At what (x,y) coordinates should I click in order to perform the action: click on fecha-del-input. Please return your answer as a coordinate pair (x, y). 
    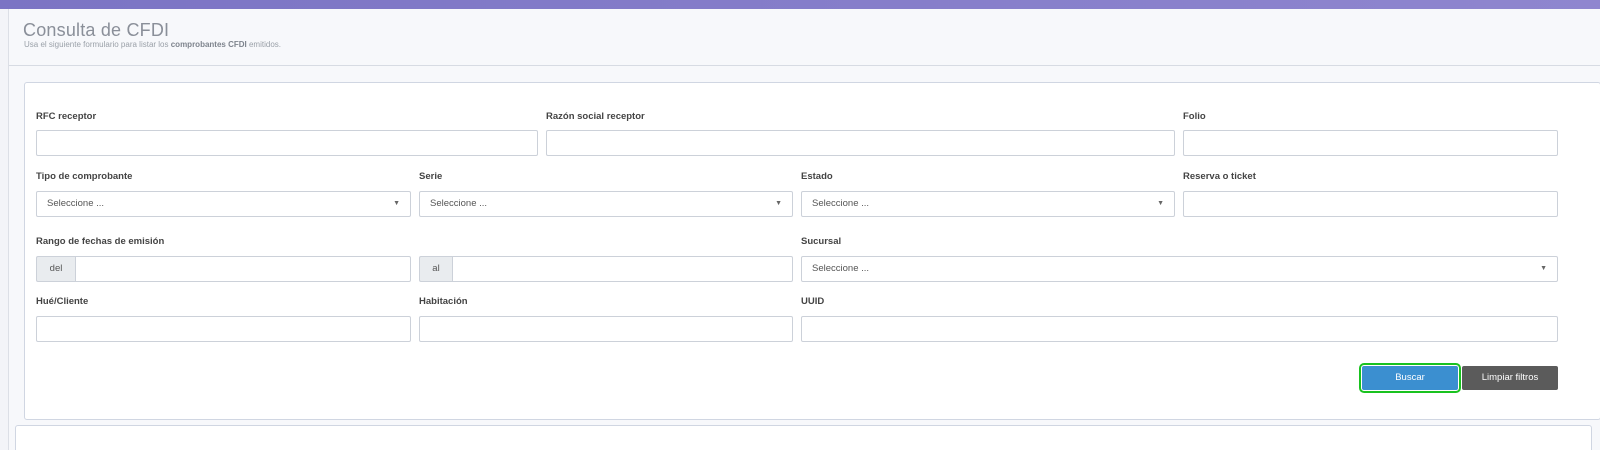
    Looking at the image, I should click on (243, 269).